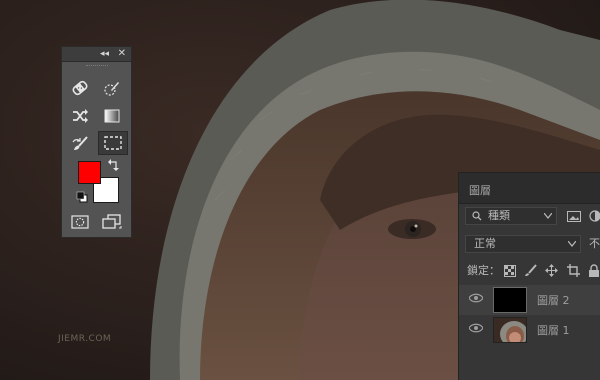 This screenshot has height=380, width=600. I want to click on screen-mode-icon, so click(112, 221).